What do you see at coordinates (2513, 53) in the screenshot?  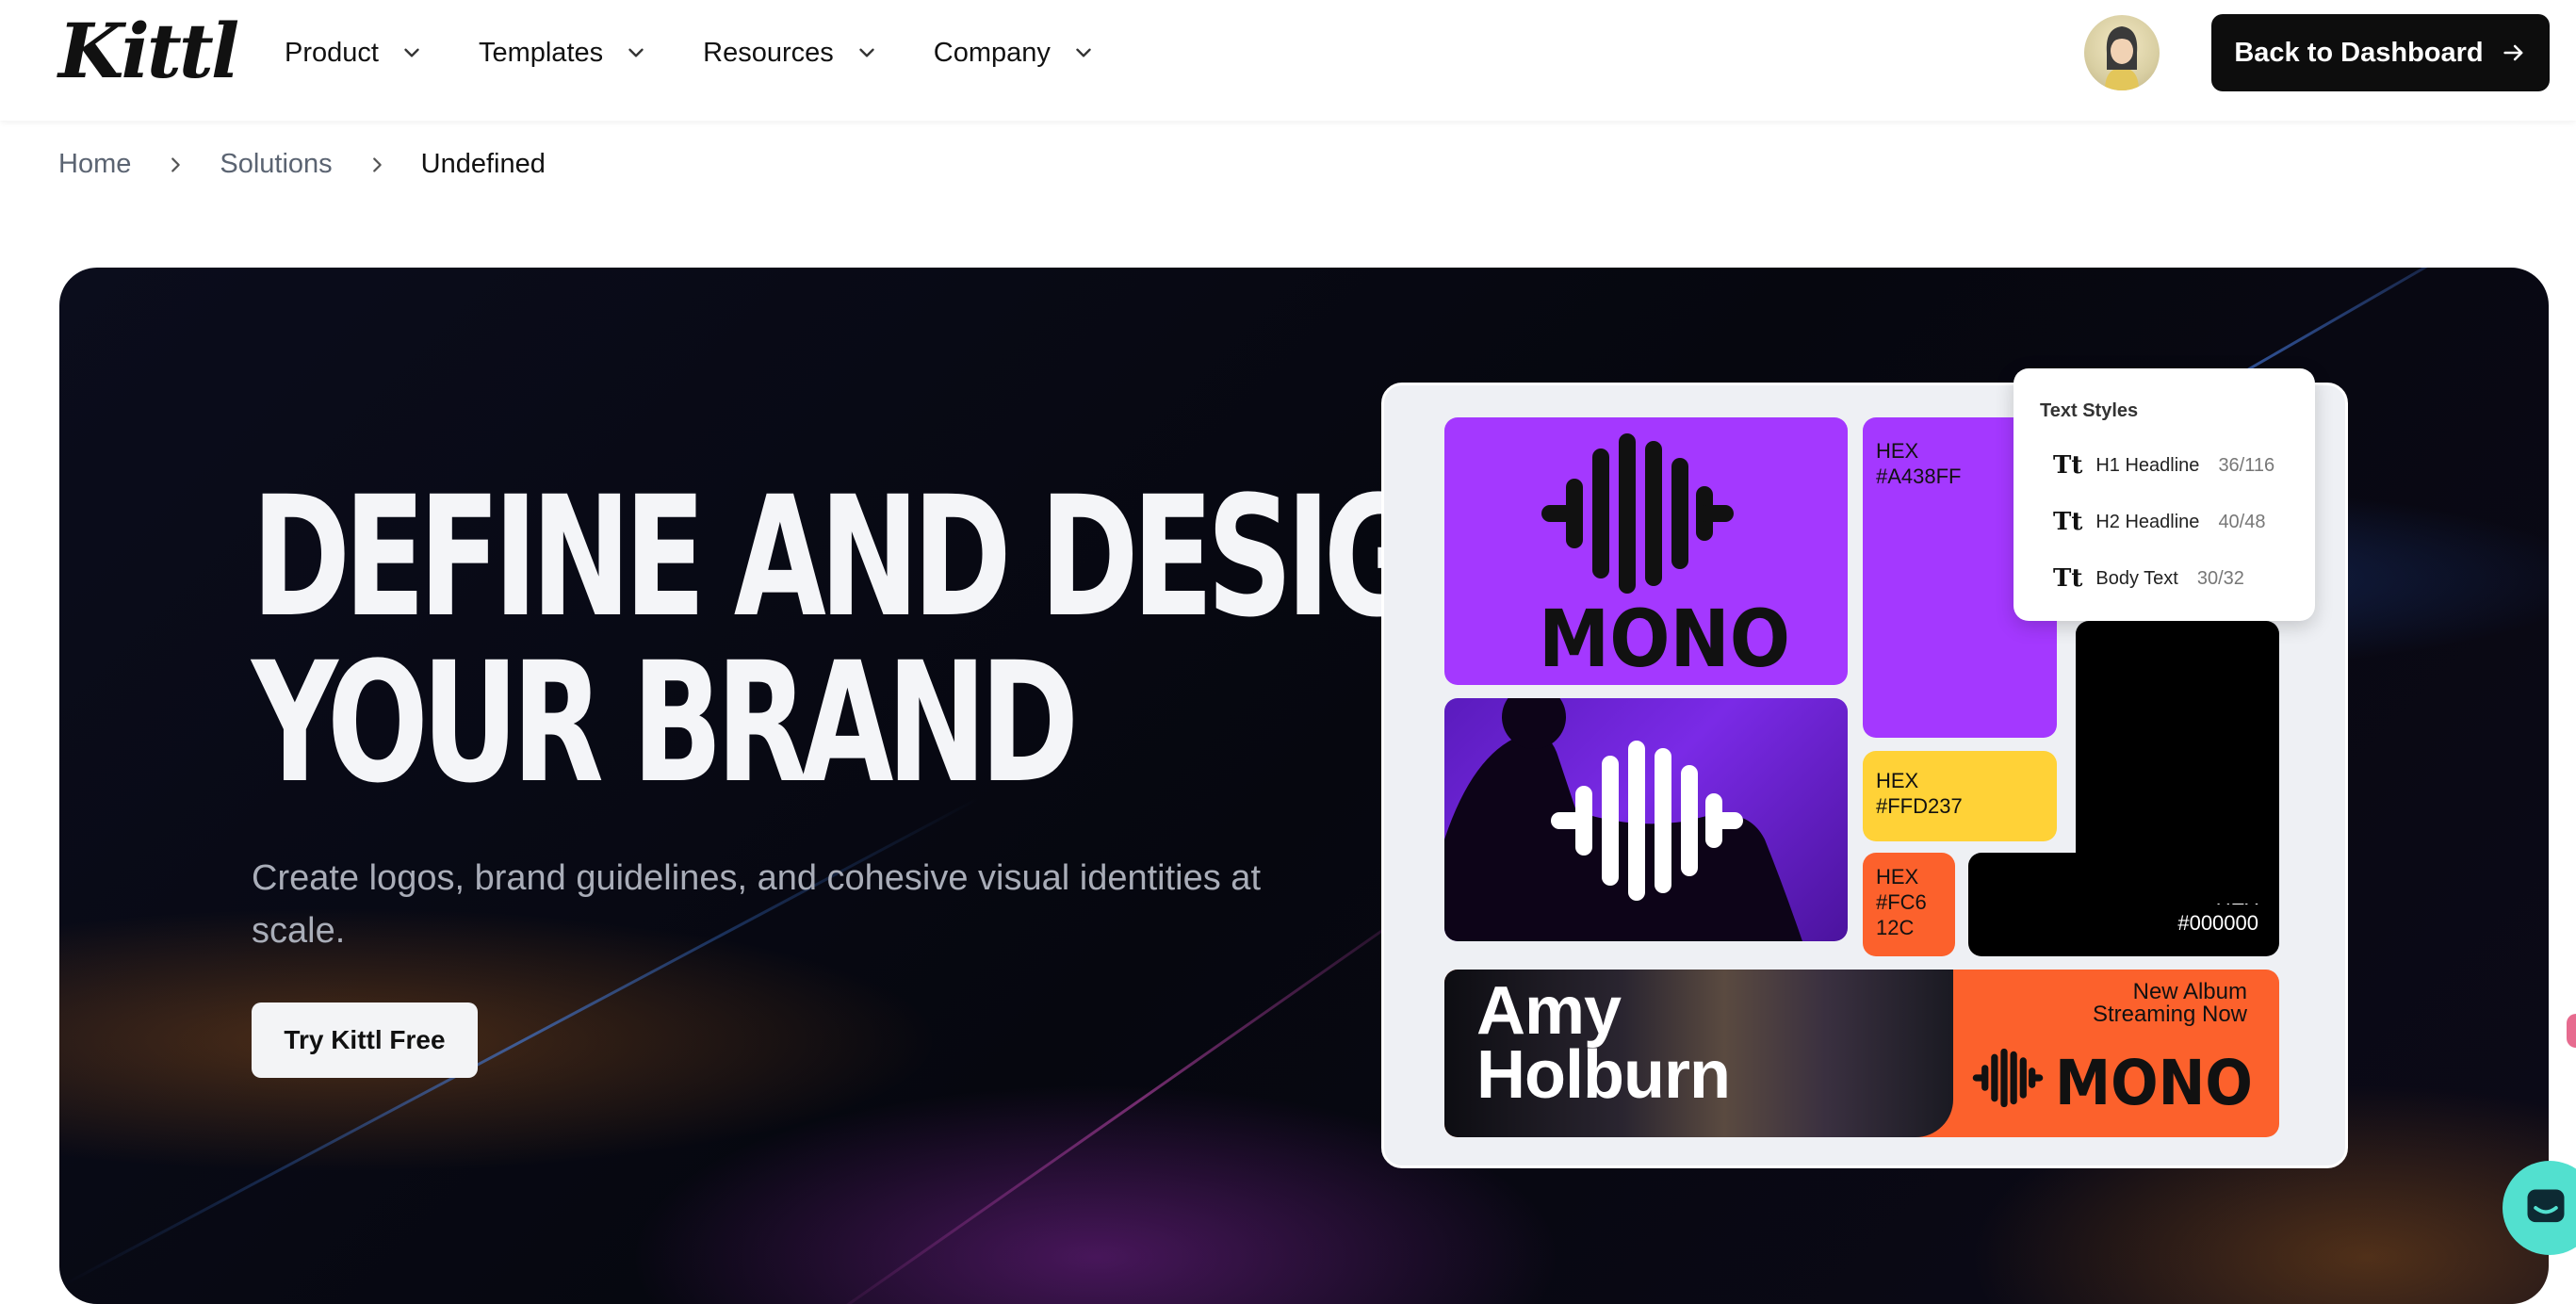 I see `arrow-right-icon` at bounding box center [2513, 53].